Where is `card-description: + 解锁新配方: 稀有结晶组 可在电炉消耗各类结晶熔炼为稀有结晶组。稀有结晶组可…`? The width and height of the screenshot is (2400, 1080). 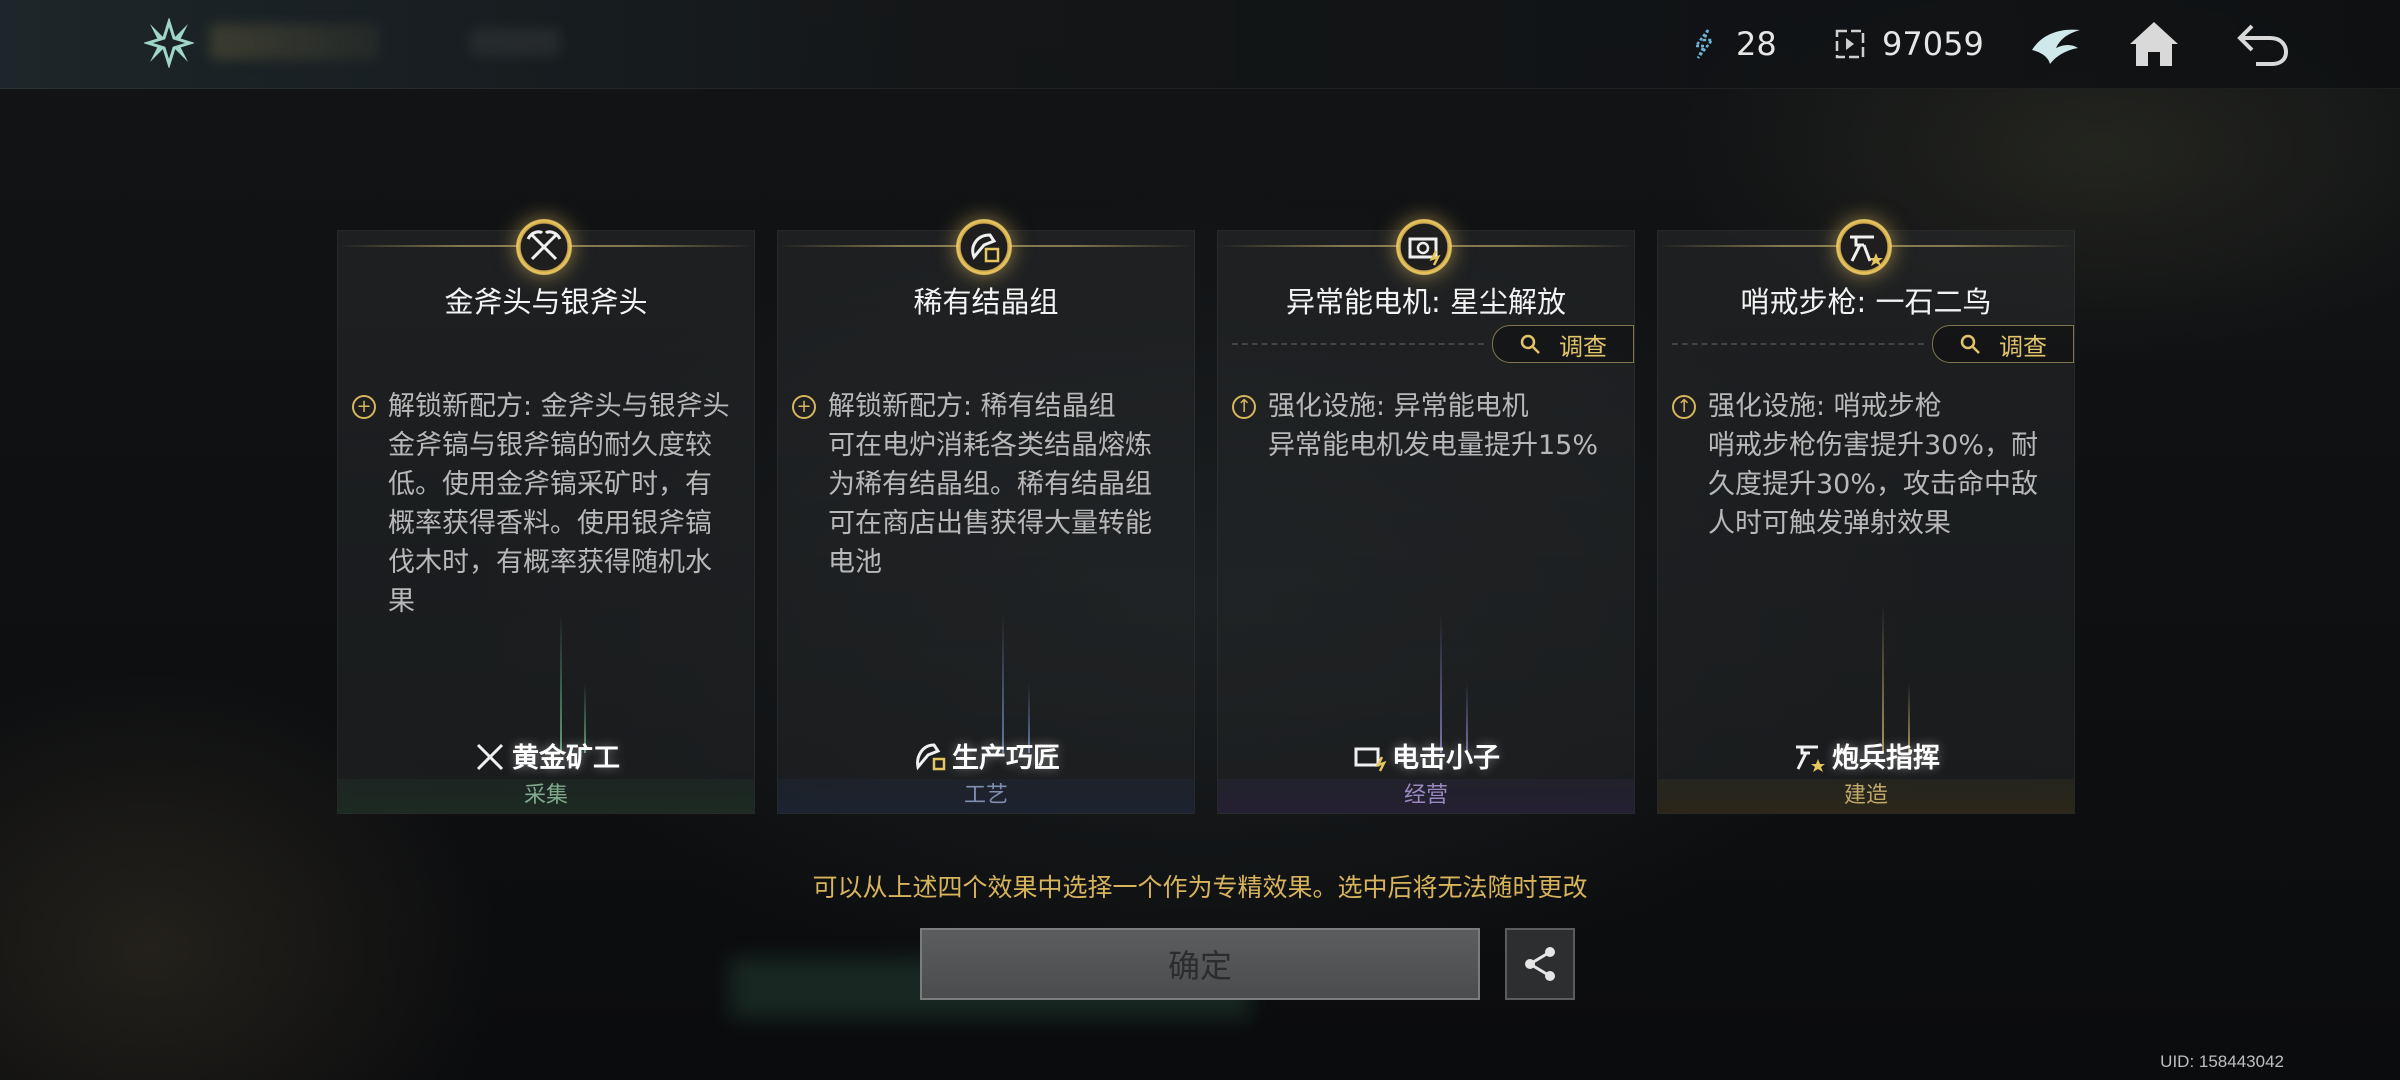
card-description: + 解锁新配方: 稀有结晶组 可在电炉消耗各类结晶熔炼为稀有结晶组。稀有结晶组可… is located at coordinates (985, 484).